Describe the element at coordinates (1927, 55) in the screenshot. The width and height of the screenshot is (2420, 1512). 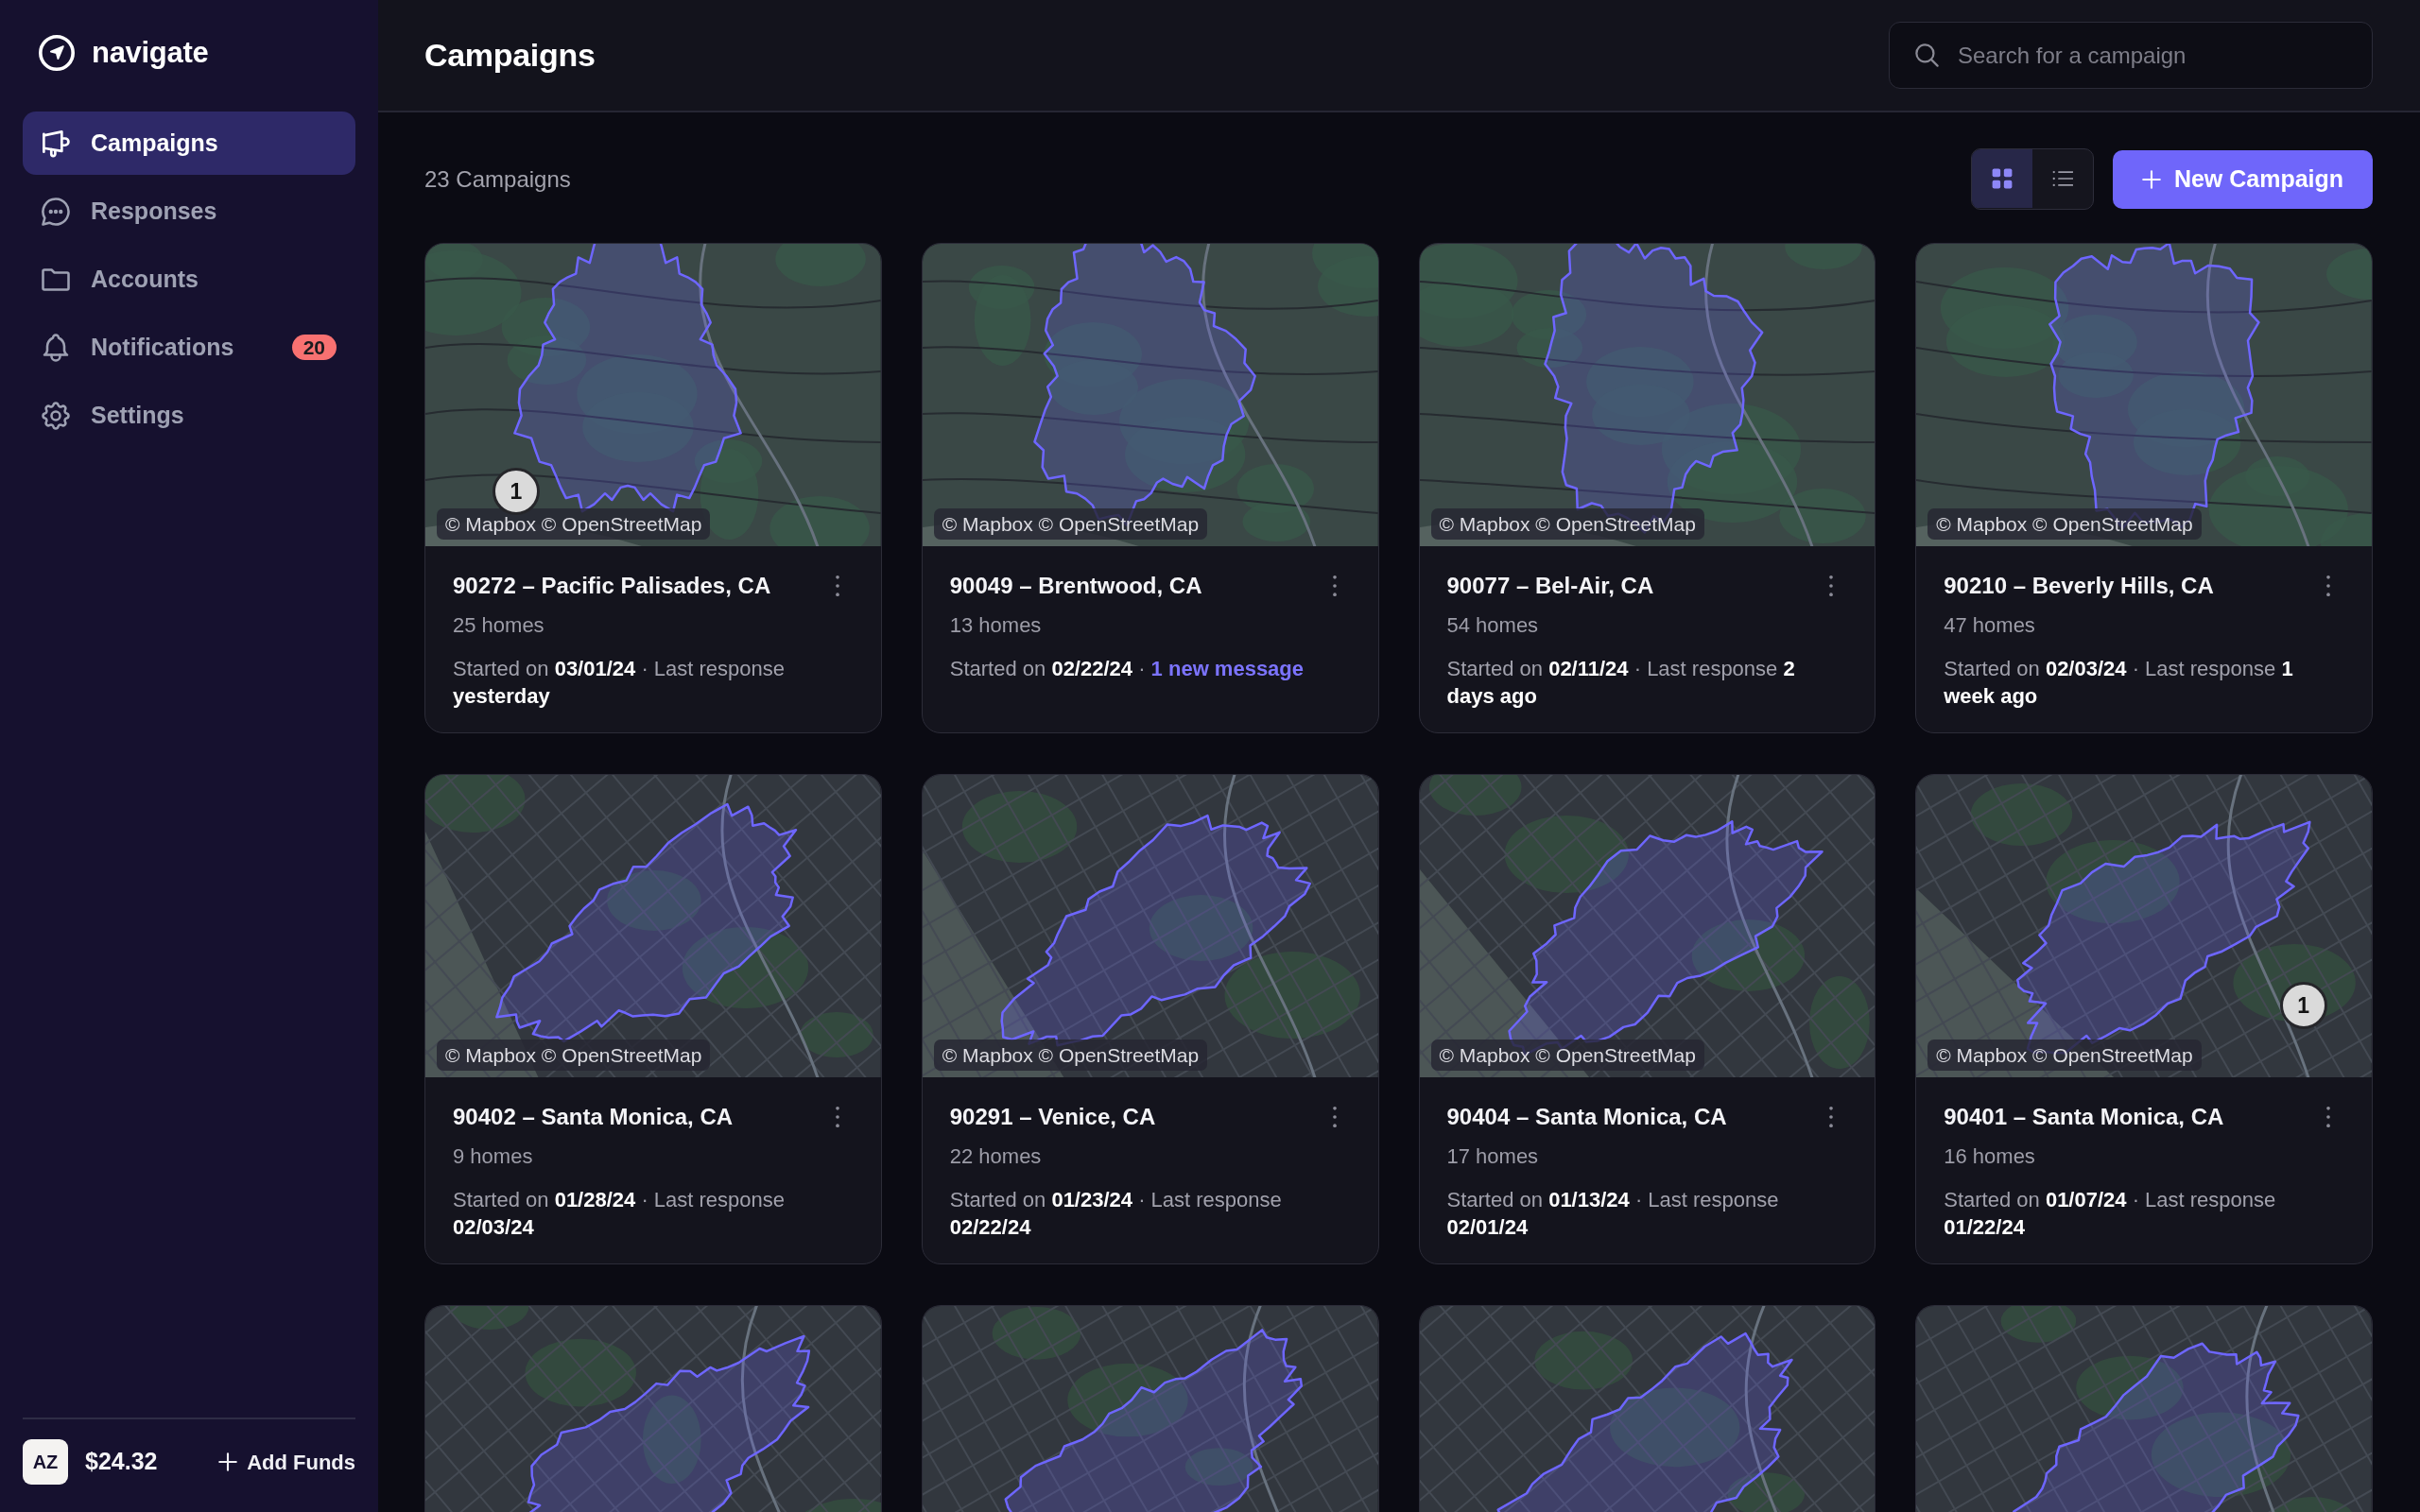
I see `search-icon` at that location.